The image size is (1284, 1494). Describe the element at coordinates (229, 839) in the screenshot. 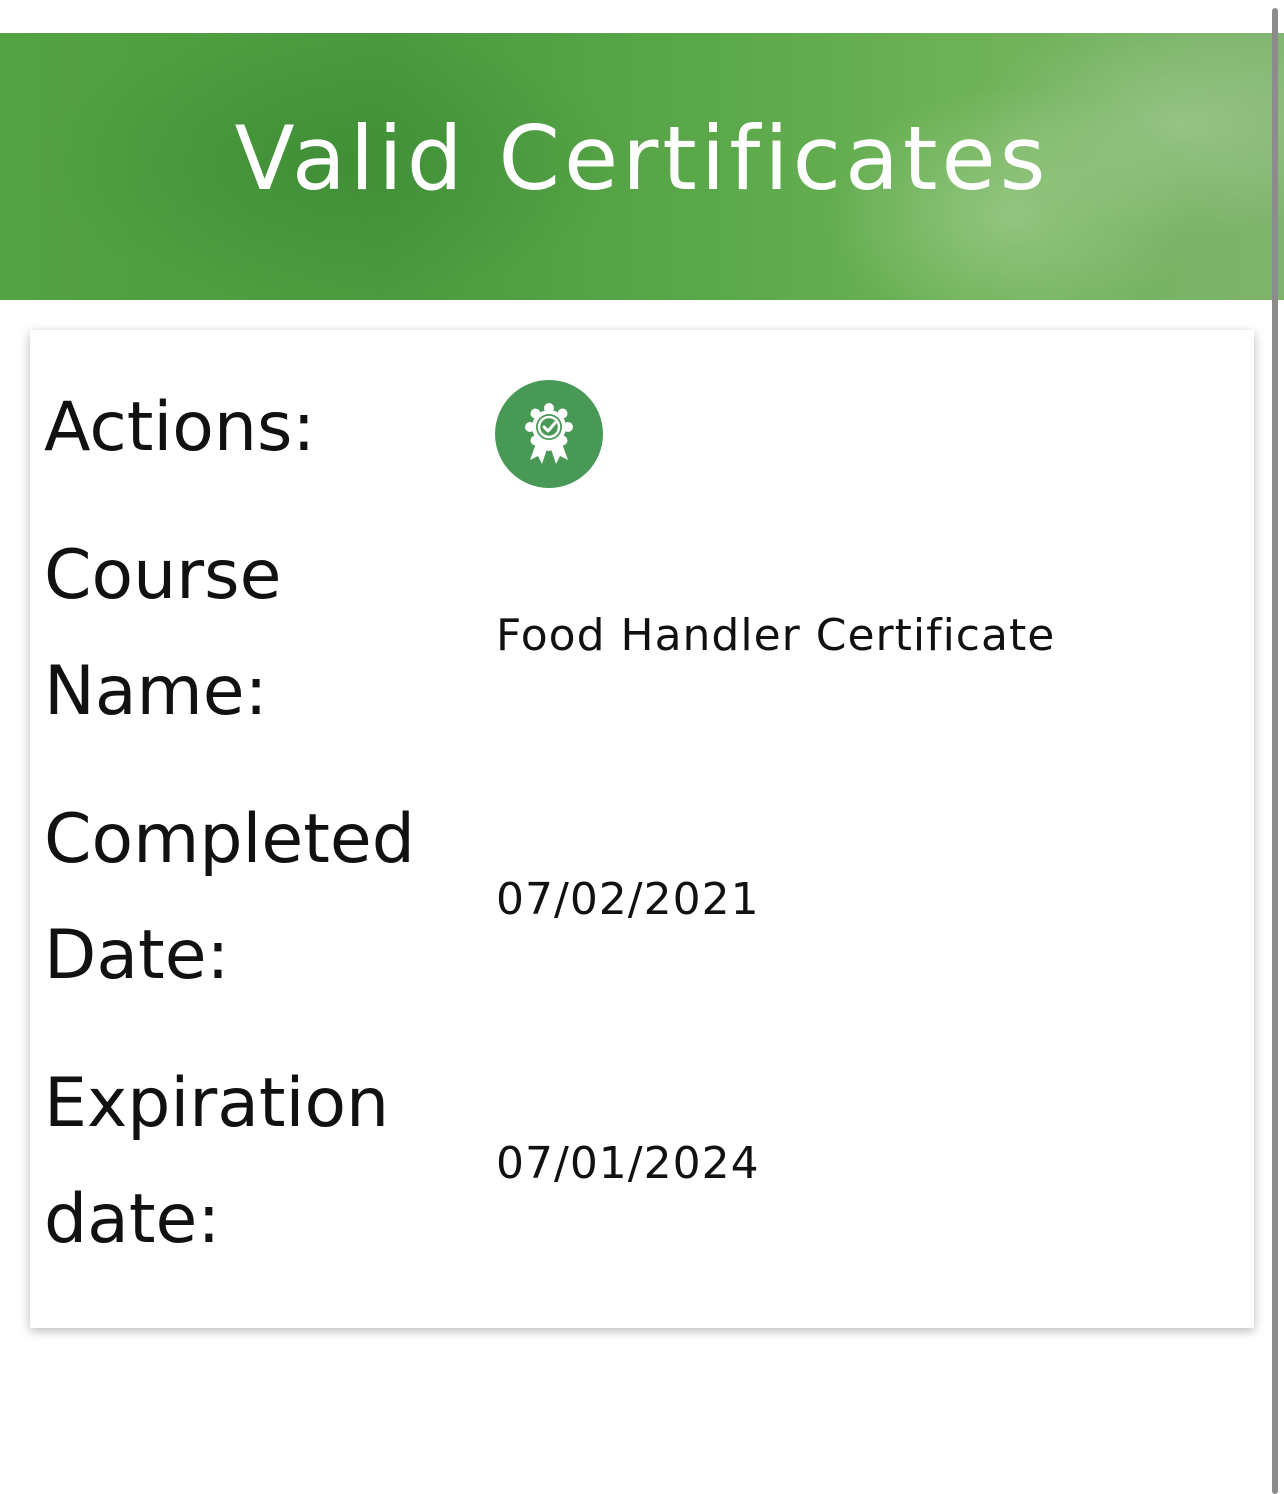

I see `completed-date-label-line1: Completed` at that location.